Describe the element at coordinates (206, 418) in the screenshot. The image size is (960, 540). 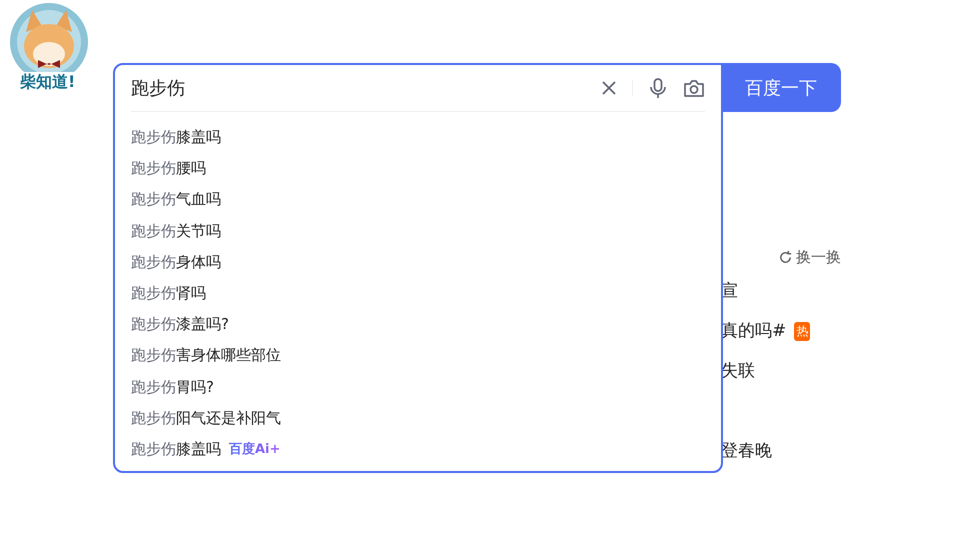
I see `suggestion-item: 跑步伤阳气还是补阳气` at that location.